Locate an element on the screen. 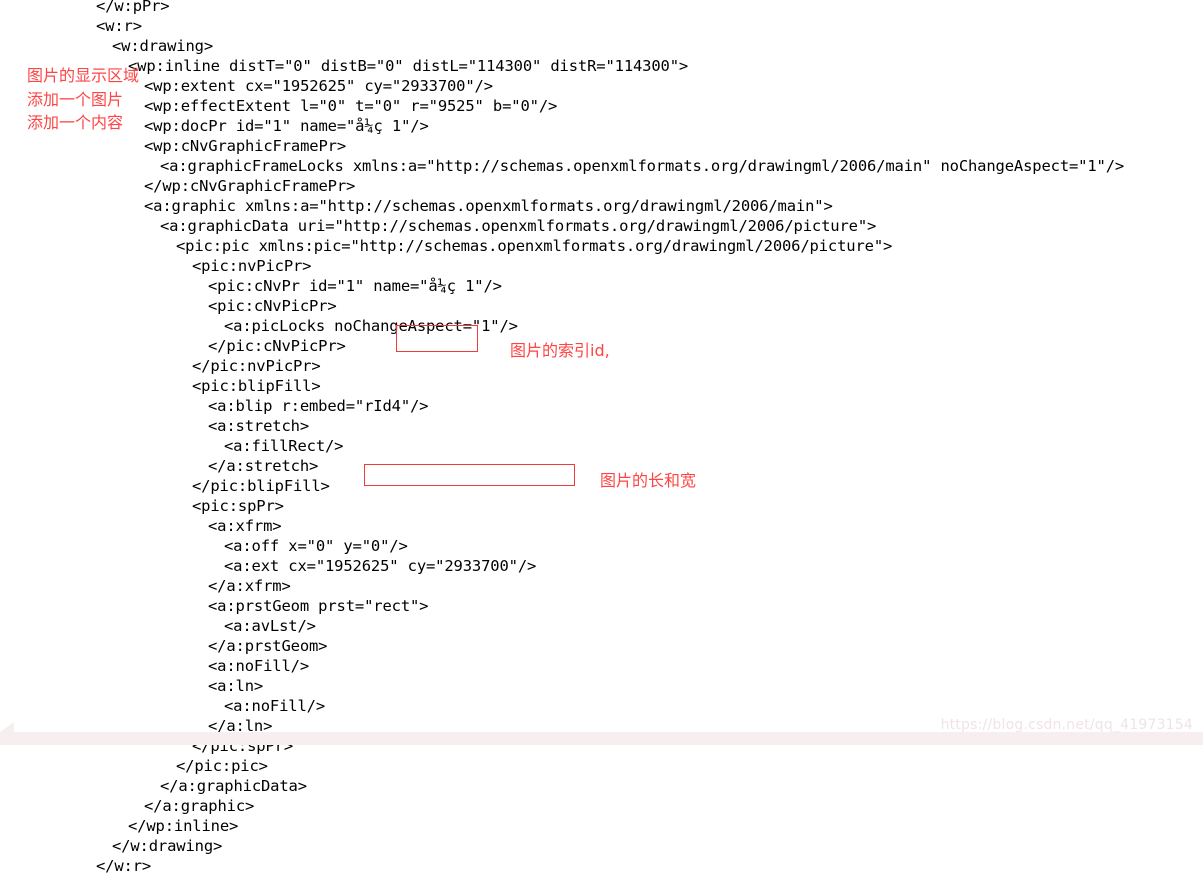  code-line: </pic:nvPicPr> is located at coordinates (256, 366).